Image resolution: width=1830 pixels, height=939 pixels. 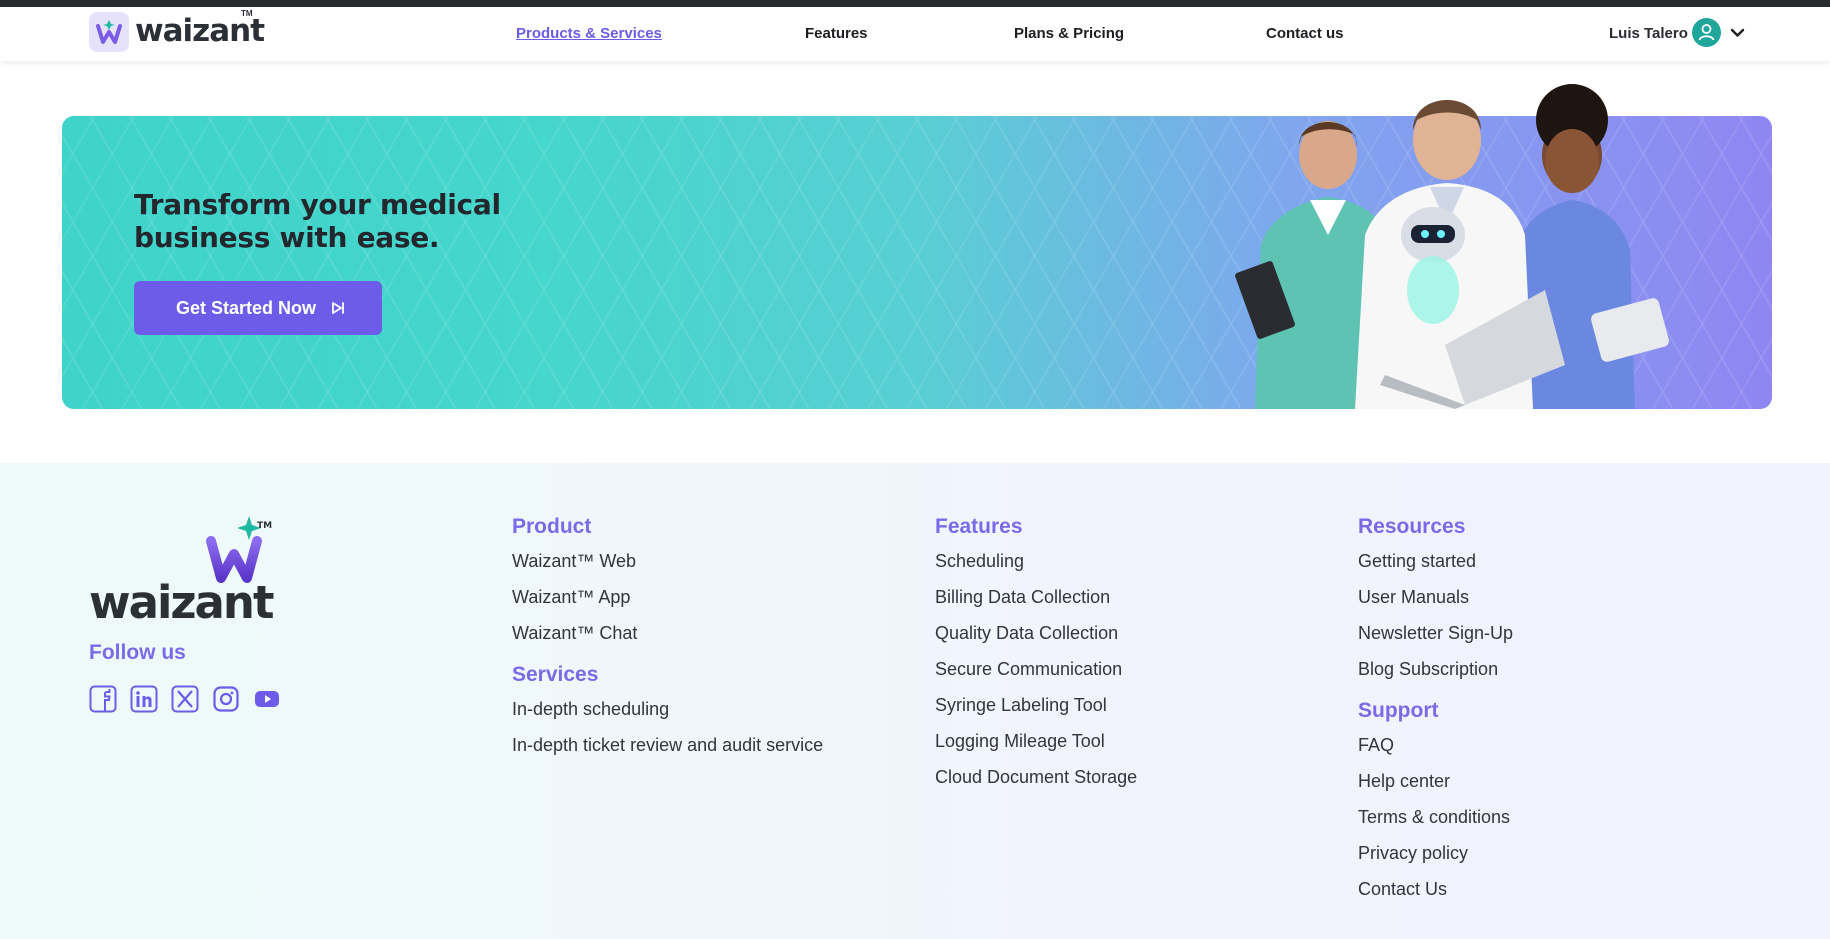 I want to click on nav-features: Features, so click(x=836, y=33).